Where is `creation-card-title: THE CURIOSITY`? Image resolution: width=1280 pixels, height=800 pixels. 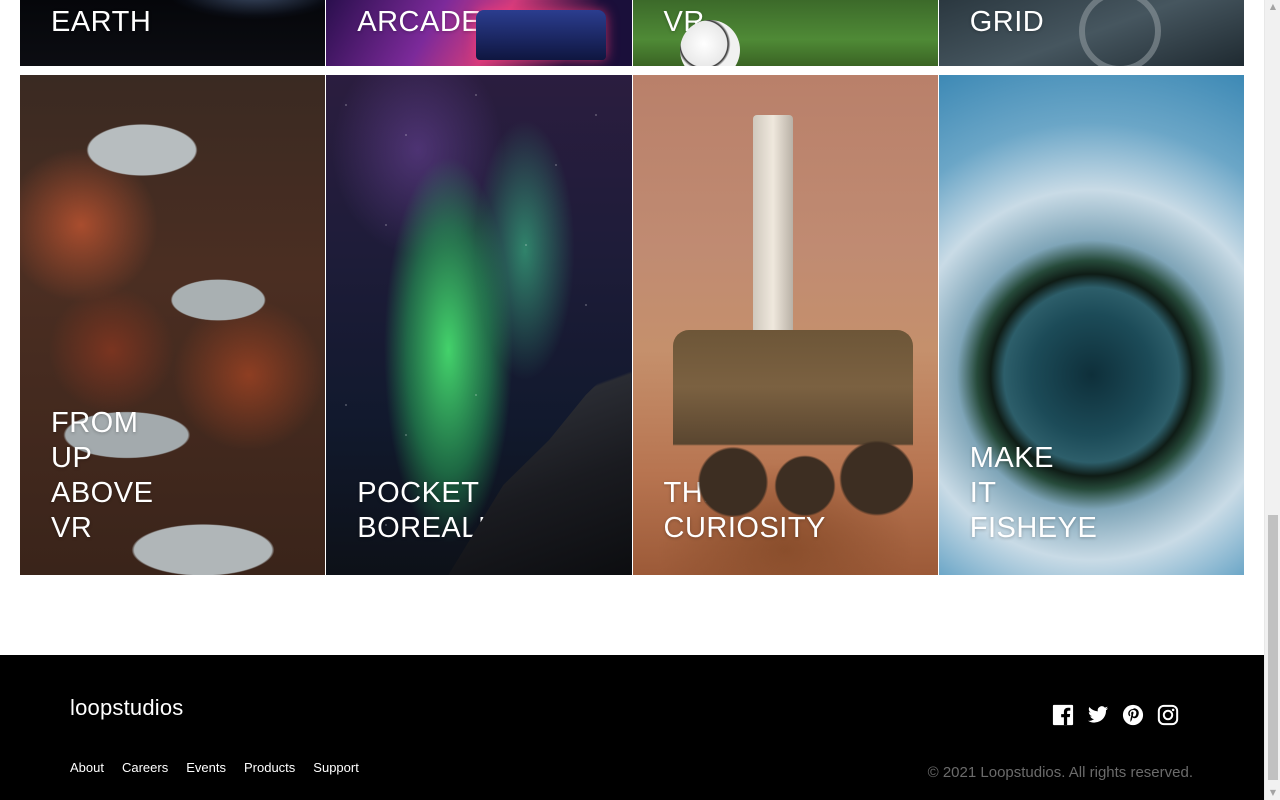
creation-card-title: THE CURIOSITY is located at coordinates (744, 510).